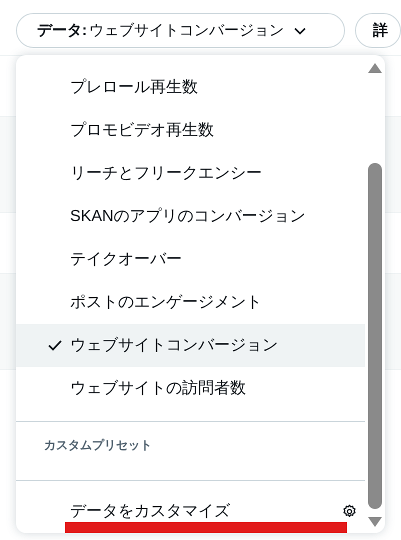 The width and height of the screenshot is (401, 540). What do you see at coordinates (190, 130) in the screenshot?
I see `menu-item: プロモビデオ再生数` at bounding box center [190, 130].